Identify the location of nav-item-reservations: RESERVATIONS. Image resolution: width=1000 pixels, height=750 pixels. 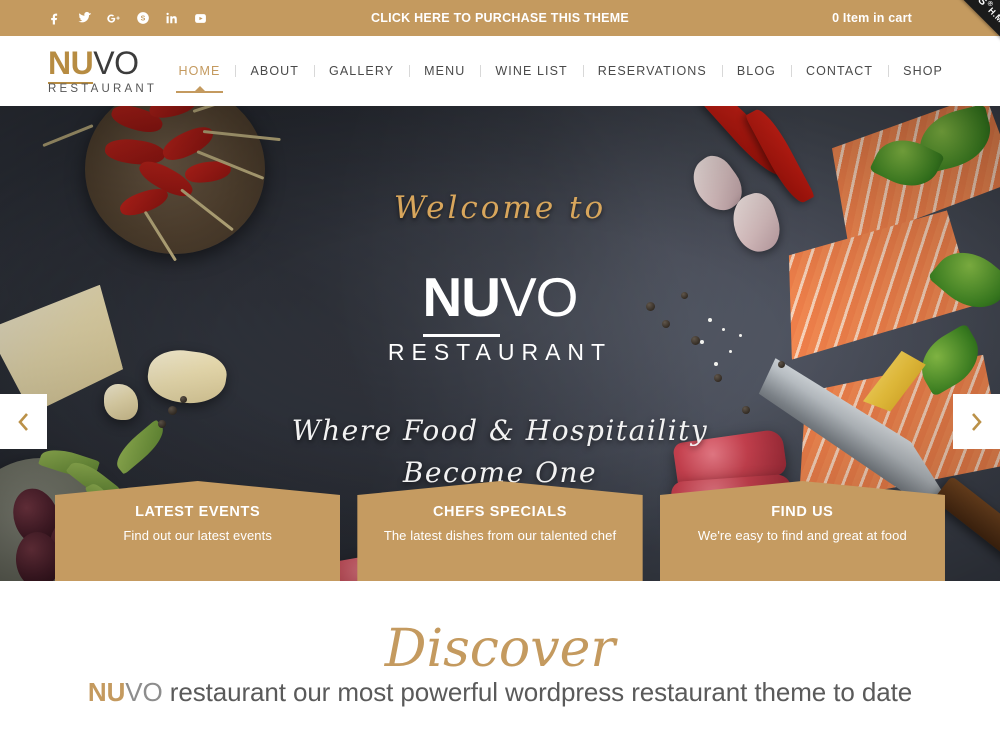
(652, 71).